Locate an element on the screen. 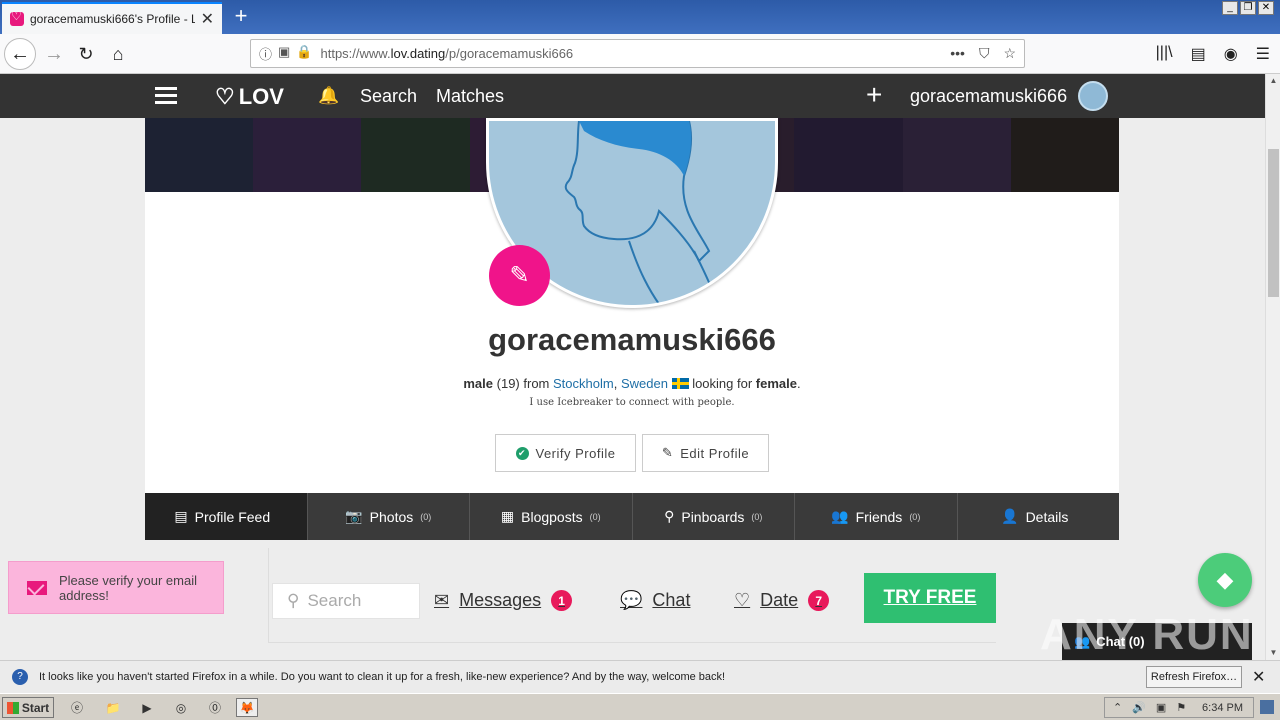 The image size is (1280, 720). looking-for-text: looking for is located at coordinates (722, 383).